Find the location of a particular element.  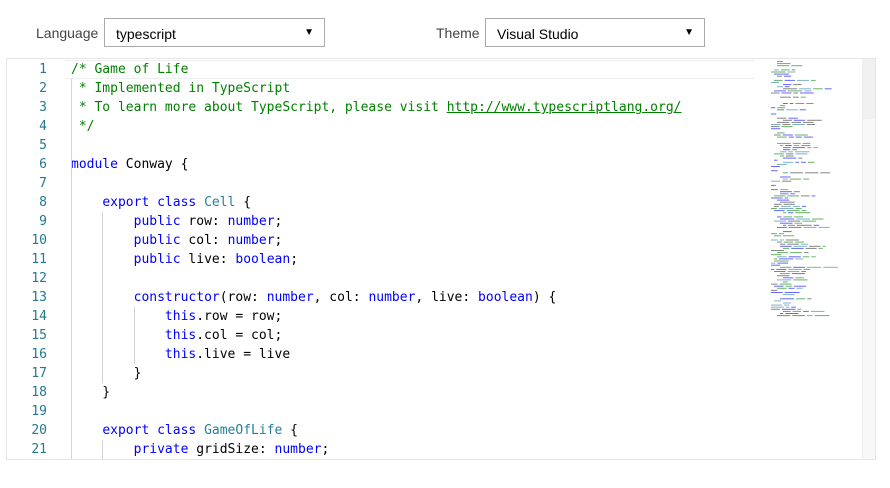

code-line: 21 private gridSize: number; is located at coordinates (441, 449).